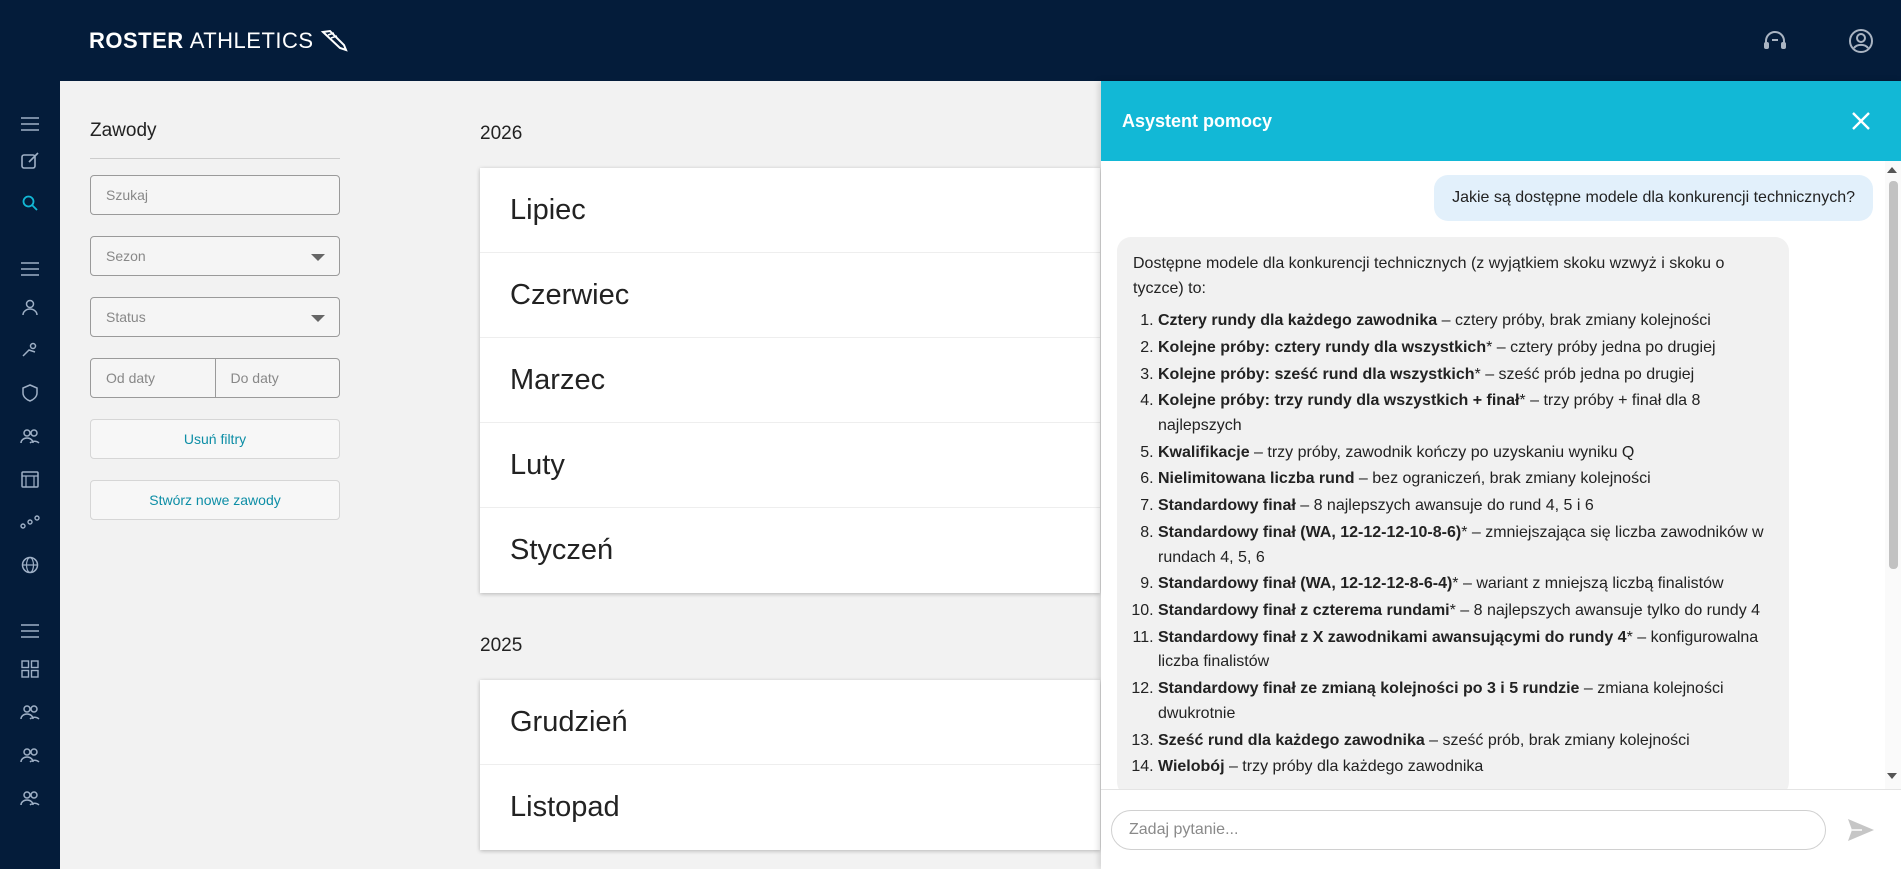  Describe the element at coordinates (215, 256) in the screenshot. I see `season-select: Sezon` at that location.